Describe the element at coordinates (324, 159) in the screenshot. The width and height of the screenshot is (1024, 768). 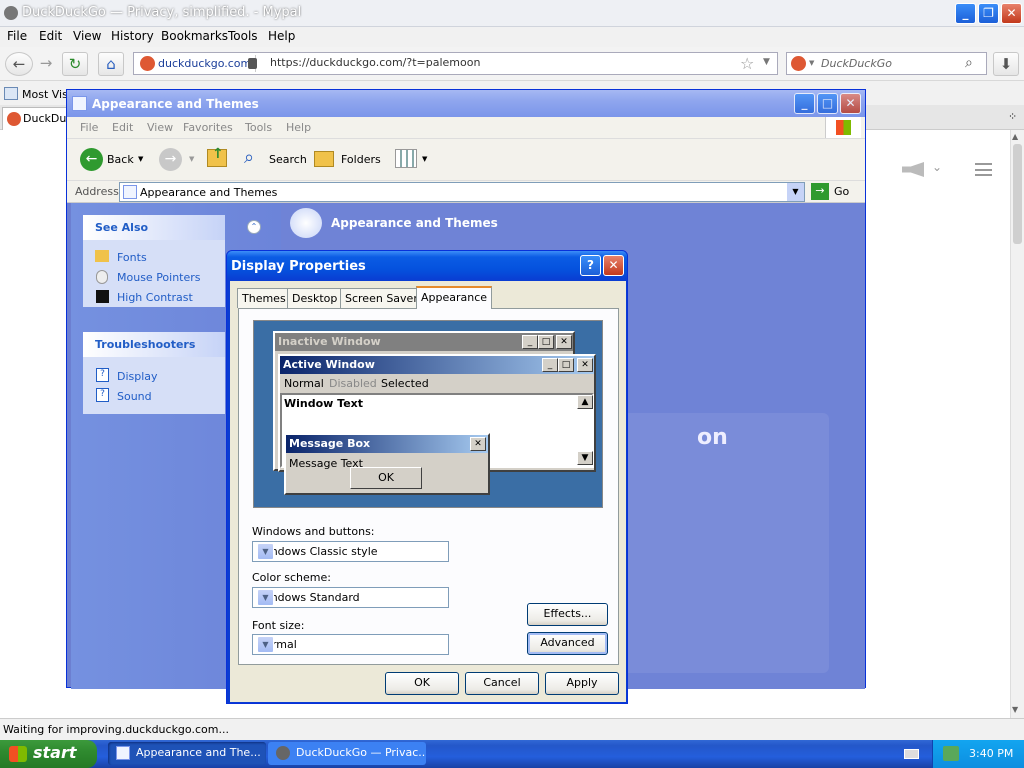
I see `folders-icon` at that location.